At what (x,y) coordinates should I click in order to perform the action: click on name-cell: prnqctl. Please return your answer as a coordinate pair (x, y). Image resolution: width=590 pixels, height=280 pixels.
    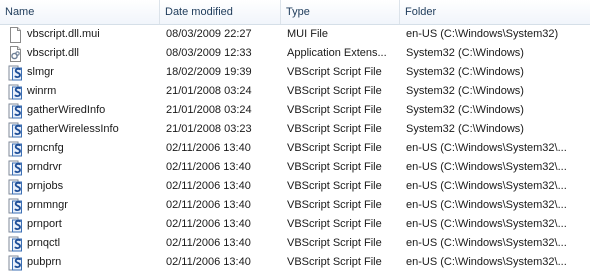
    Looking at the image, I should click on (80, 243).